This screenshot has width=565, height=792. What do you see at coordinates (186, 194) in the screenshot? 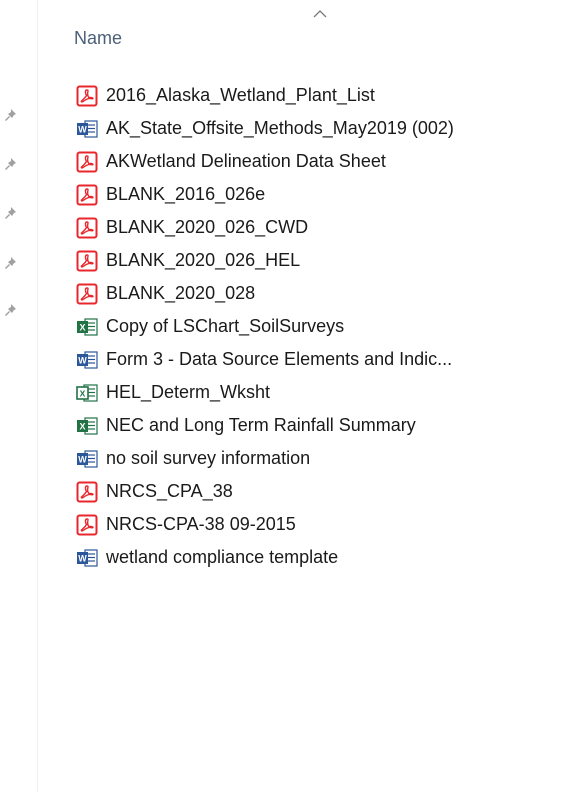
I see `file-name: BLANK_2016_026e` at bounding box center [186, 194].